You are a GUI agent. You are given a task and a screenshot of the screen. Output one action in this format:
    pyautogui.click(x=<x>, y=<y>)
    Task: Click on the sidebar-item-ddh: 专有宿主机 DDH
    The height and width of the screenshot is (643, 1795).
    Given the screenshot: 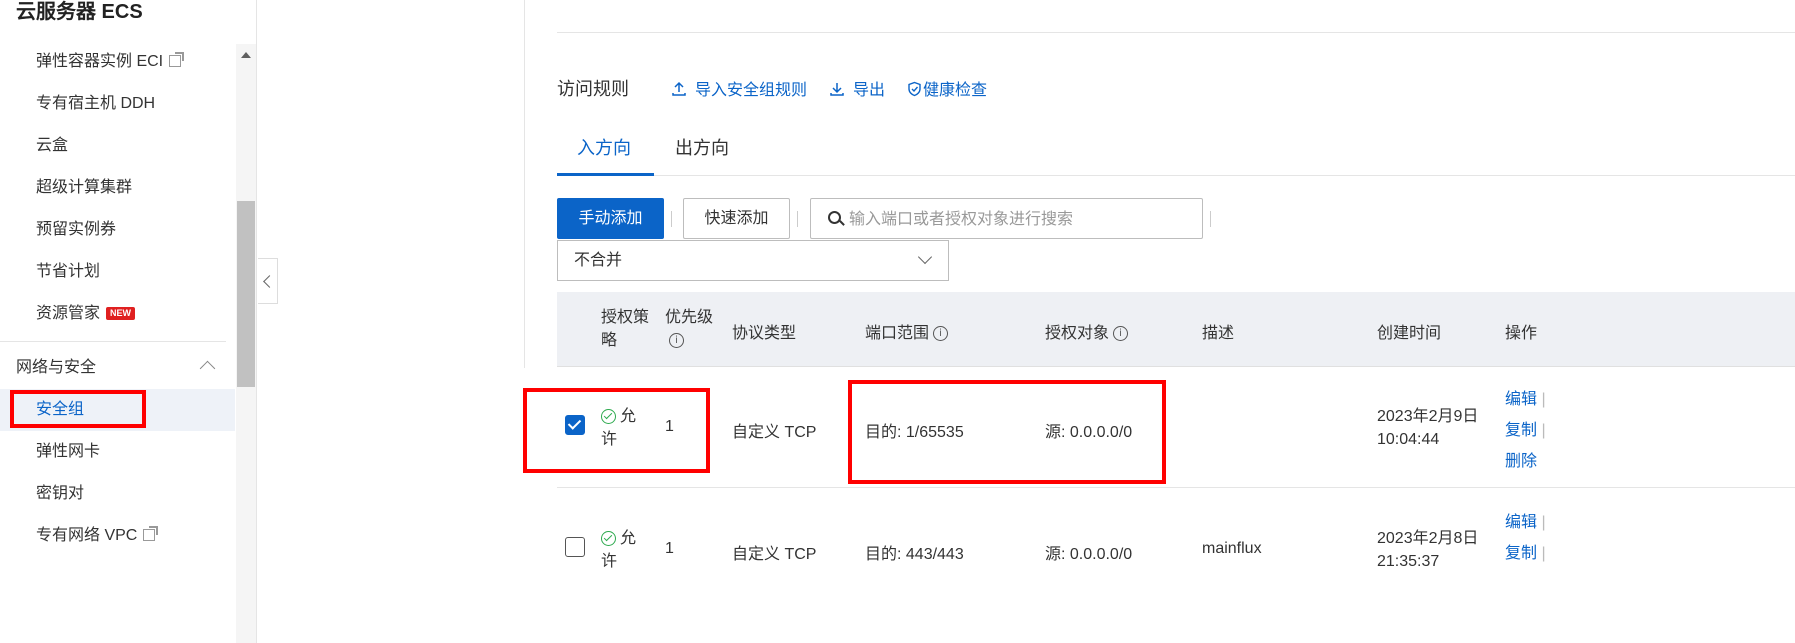 What is the action you would take?
    pyautogui.click(x=117, y=104)
    